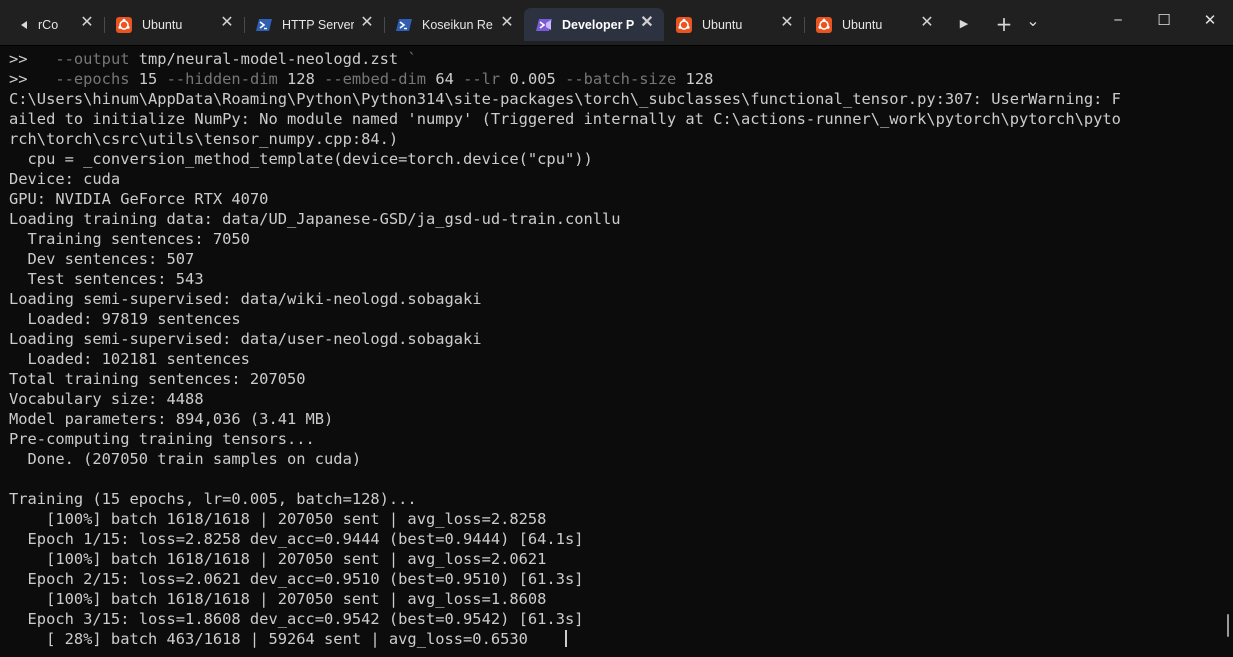 The height and width of the screenshot is (657, 1233). What do you see at coordinates (148, 79) in the screenshot?
I see `output-text: 15` at bounding box center [148, 79].